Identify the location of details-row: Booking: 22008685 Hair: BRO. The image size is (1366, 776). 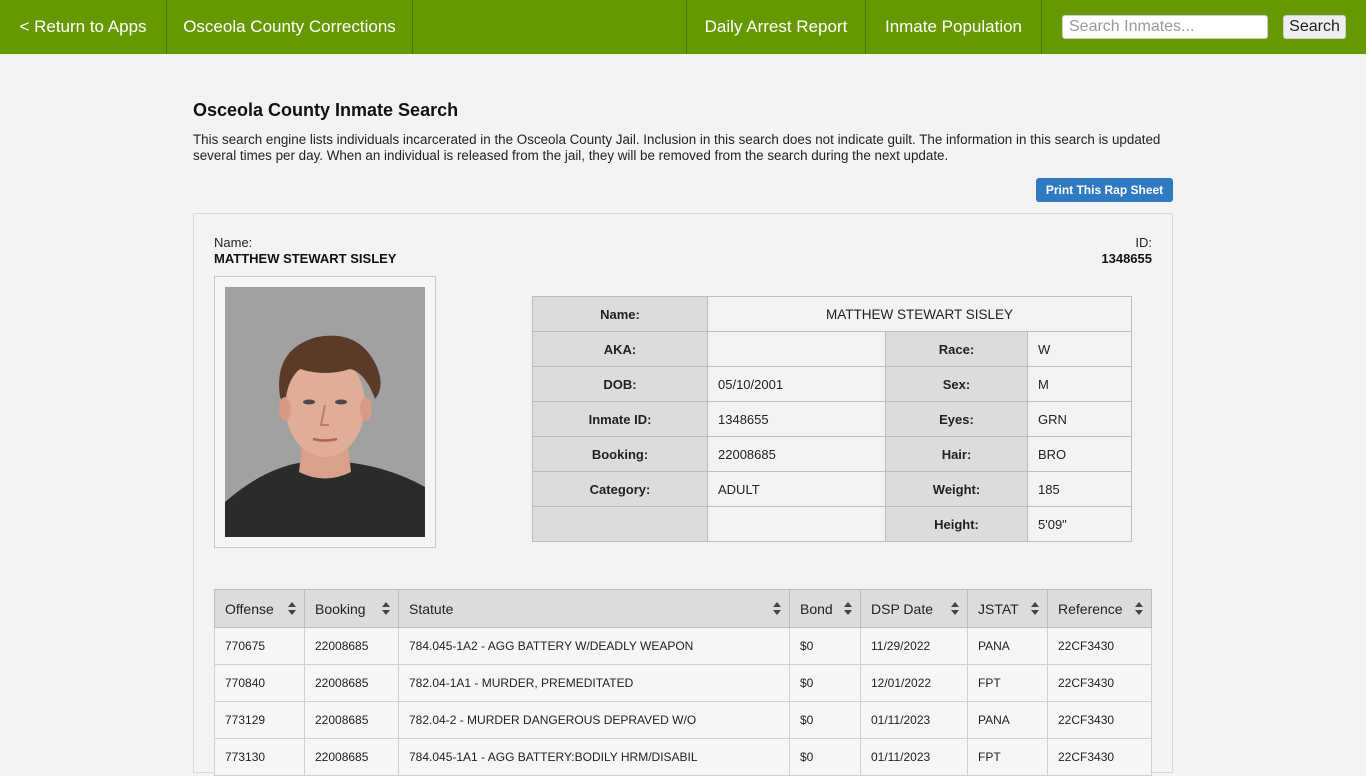
(832, 454).